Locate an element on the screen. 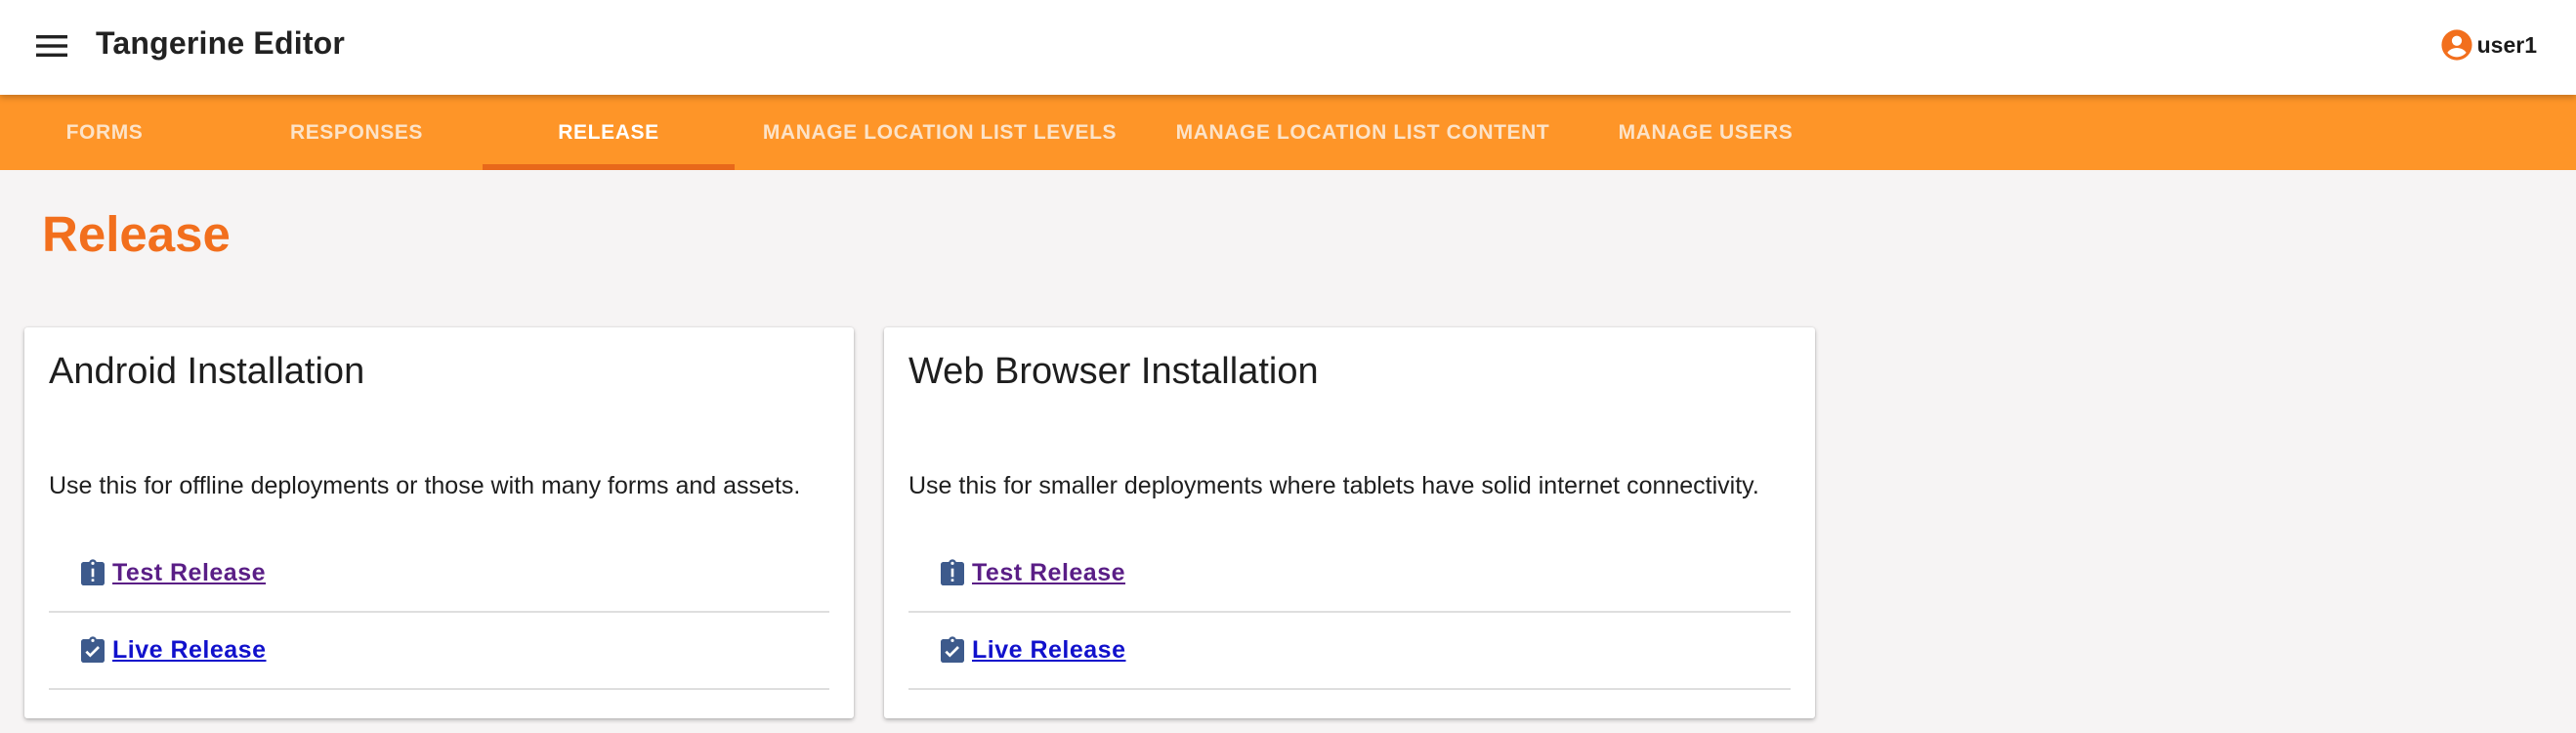  account-circle-icon is located at coordinates (2456, 45).